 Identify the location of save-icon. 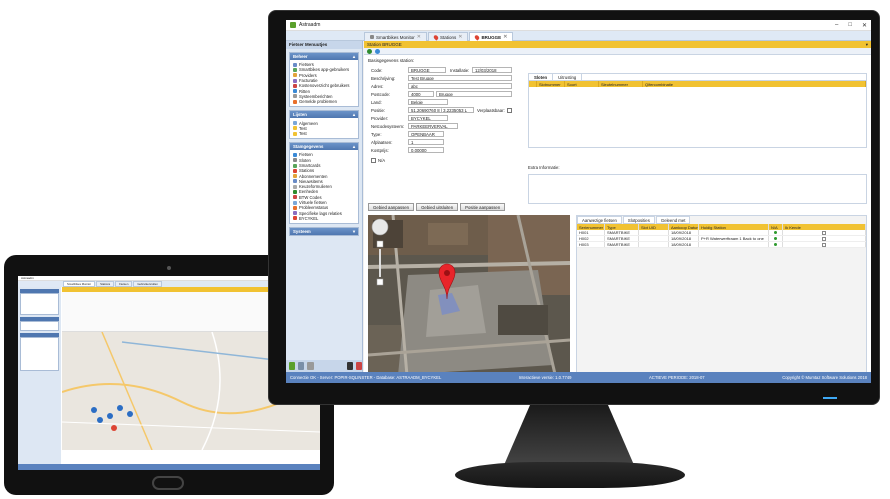
(369, 51).